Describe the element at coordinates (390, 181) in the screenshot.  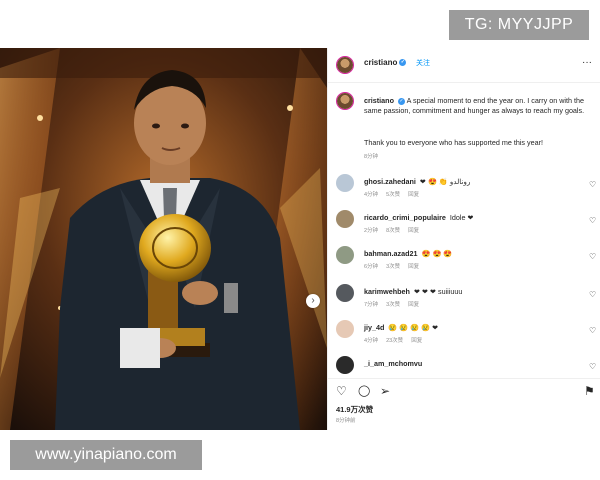
I see `commenter-username: ghosi.zahedani` at that location.